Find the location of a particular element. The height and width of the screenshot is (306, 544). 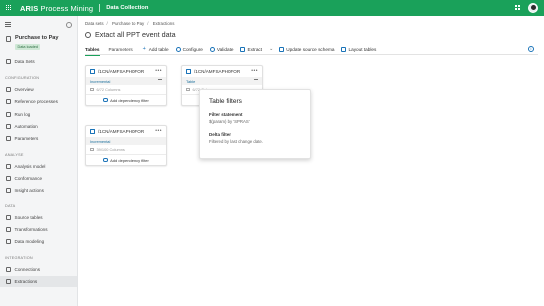

connection-icon is located at coordinates (8, 269).